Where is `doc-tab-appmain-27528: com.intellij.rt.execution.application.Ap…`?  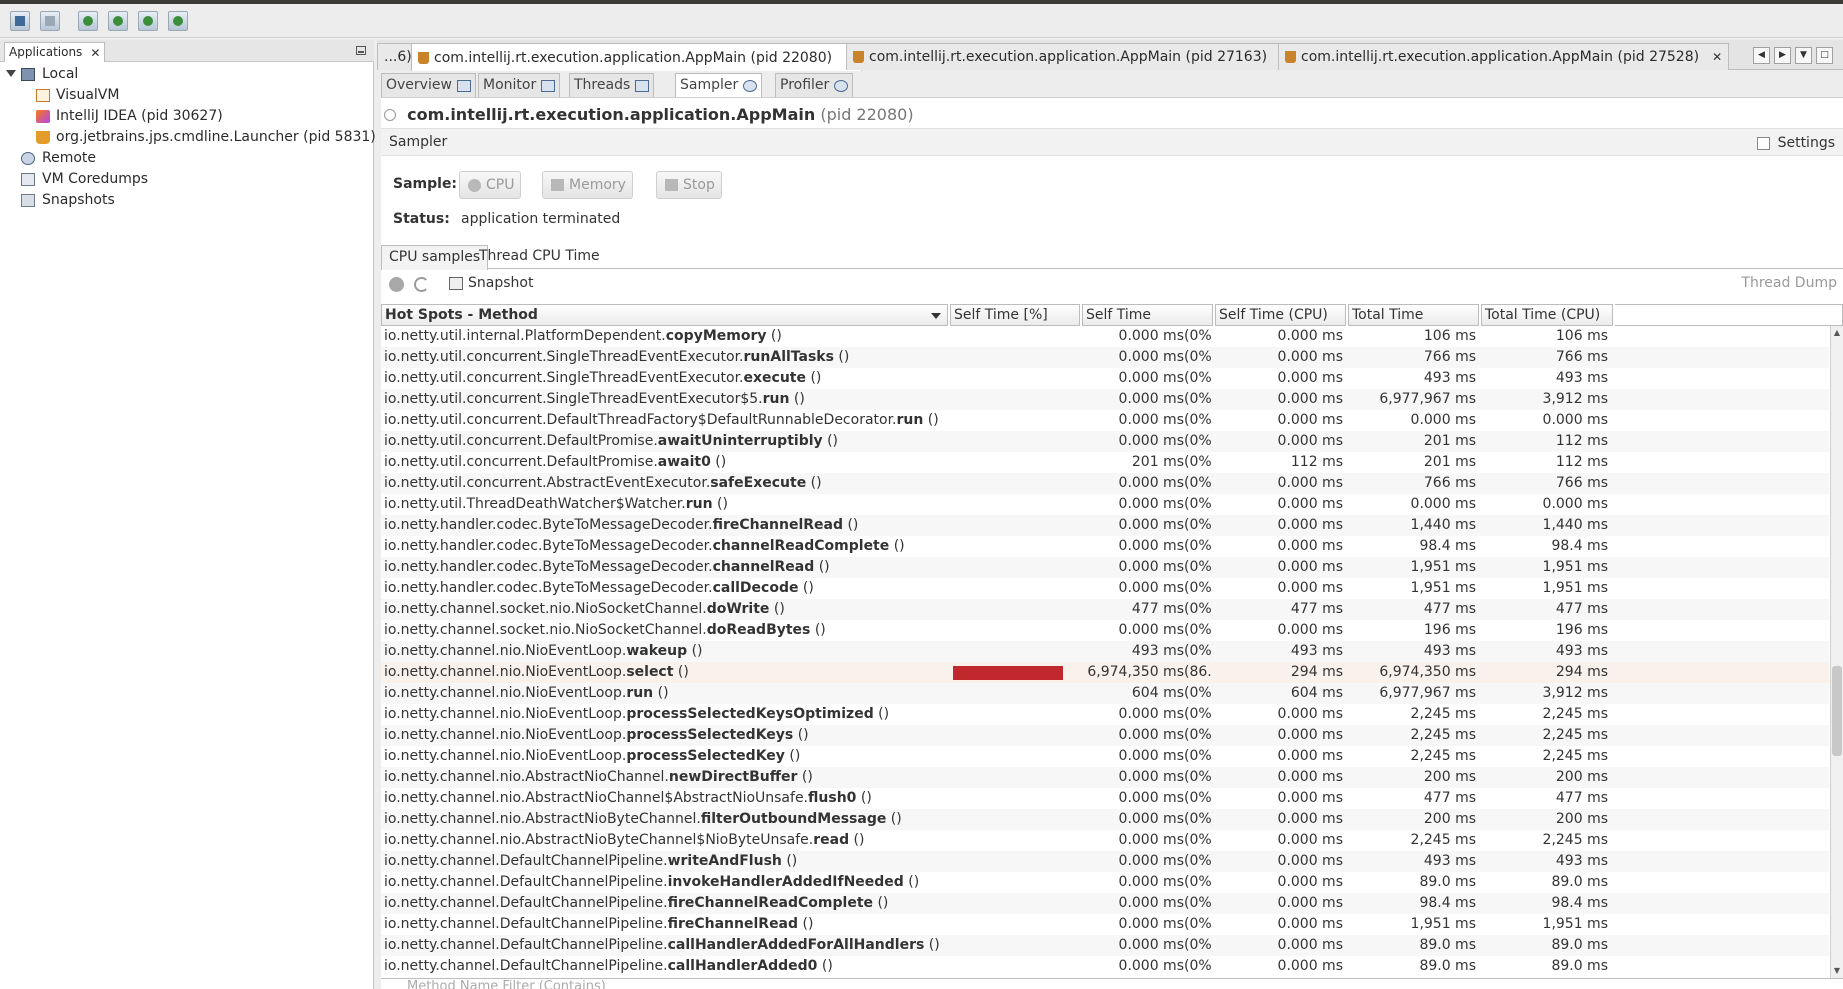
doc-tab-appmain-27528: com.intellij.rt.execution.application.Ap… is located at coordinates (1504, 56).